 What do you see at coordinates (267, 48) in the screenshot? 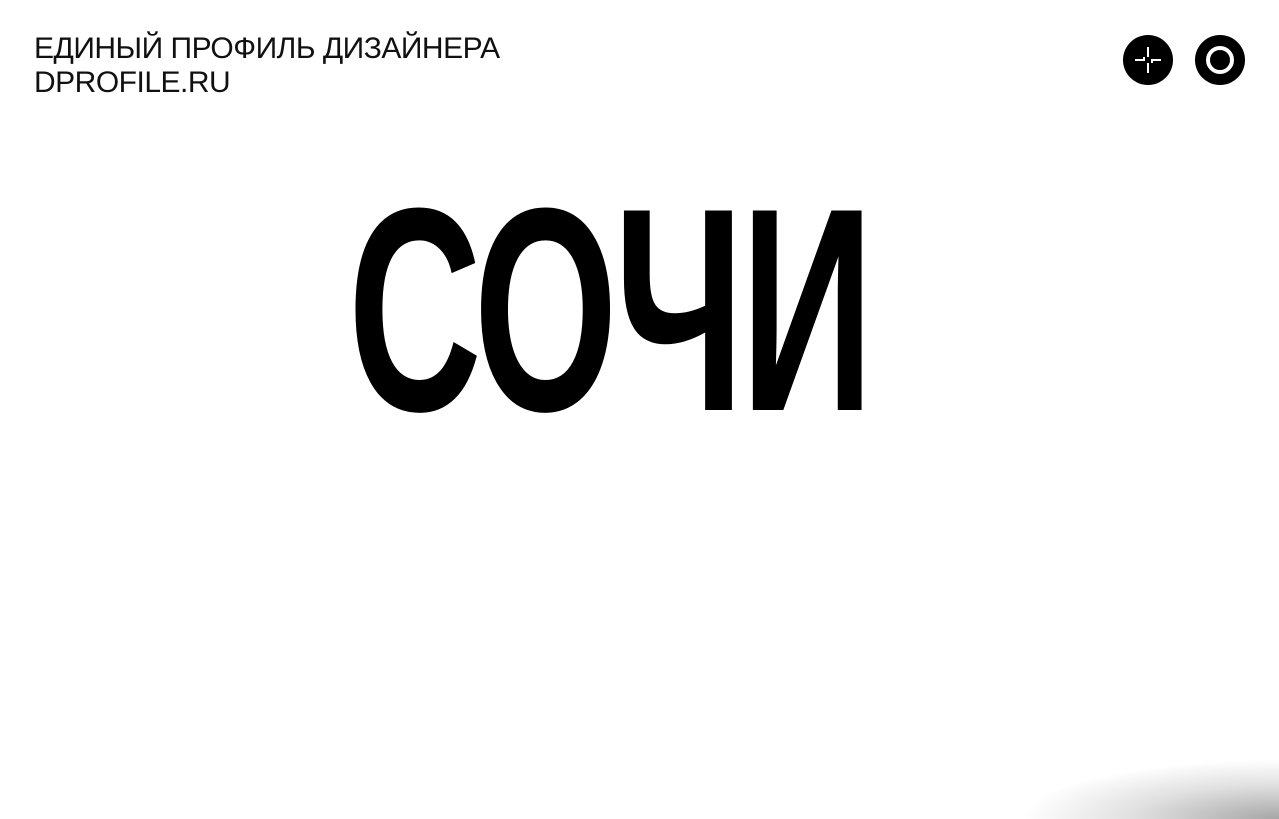
I see `site-title: ЕДИНЫЙ ПРОФИЛЬ ДИЗАЙНЕРА` at bounding box center [267, 48].